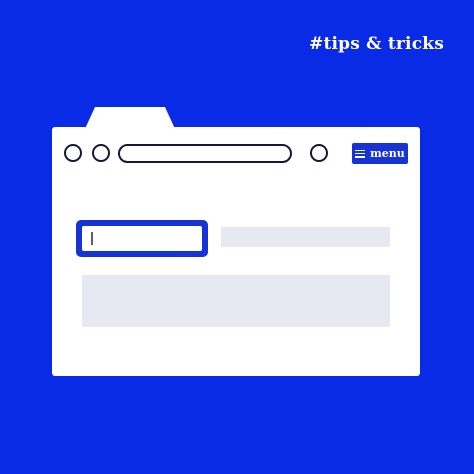 The image size is (474, 474). Describe the element at coordinates (101, 153) in the screenshot. I see `nav-forward-button` at that location.